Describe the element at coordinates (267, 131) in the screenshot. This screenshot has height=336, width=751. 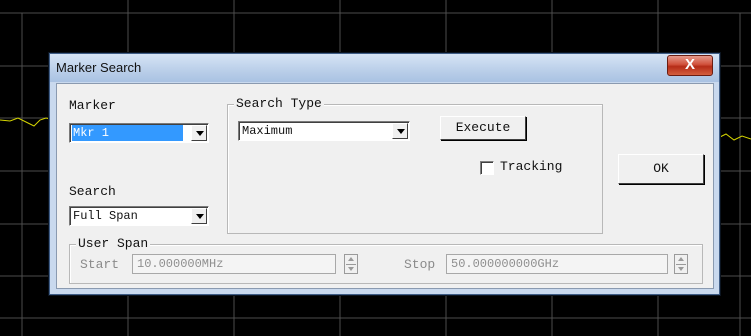
I see `search-type-value: Maximum` at that location.